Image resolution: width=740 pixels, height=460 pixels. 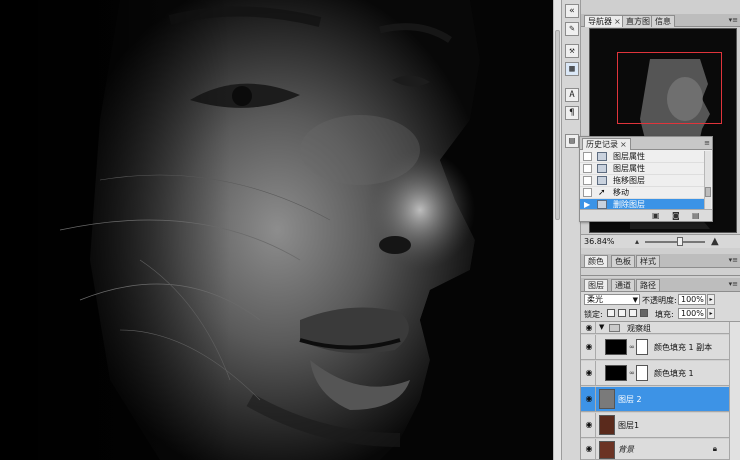 I want to click on tab-swatches: 色板, so click(x=623, y=261).